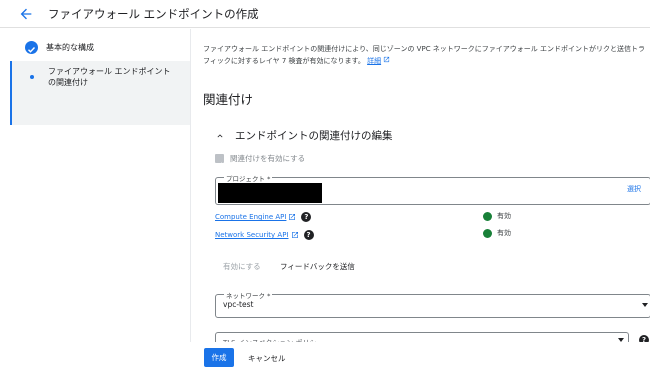 The height and width of the screenshot is (371, 650). What do you see at coordinates (645, 305) in the screenshot?
I see `dropdown-arrow-icon` at bounding box center [645, 305].